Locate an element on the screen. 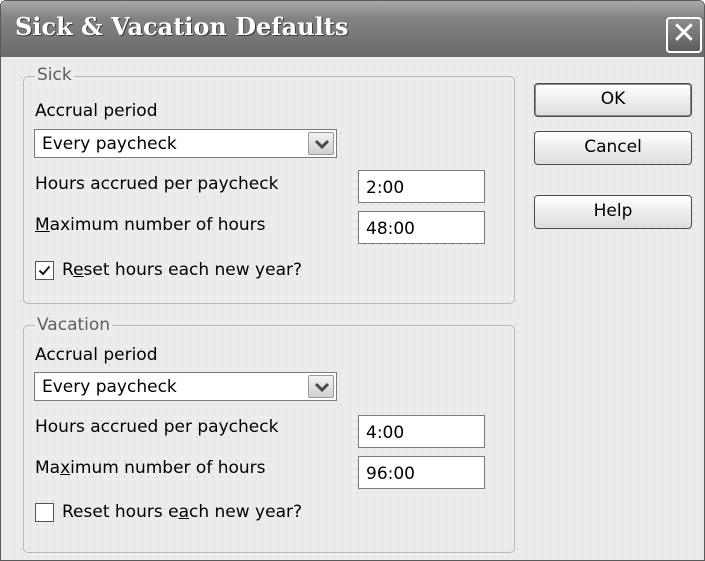  close-icon: ✕ is located at coordinates (684, 33).